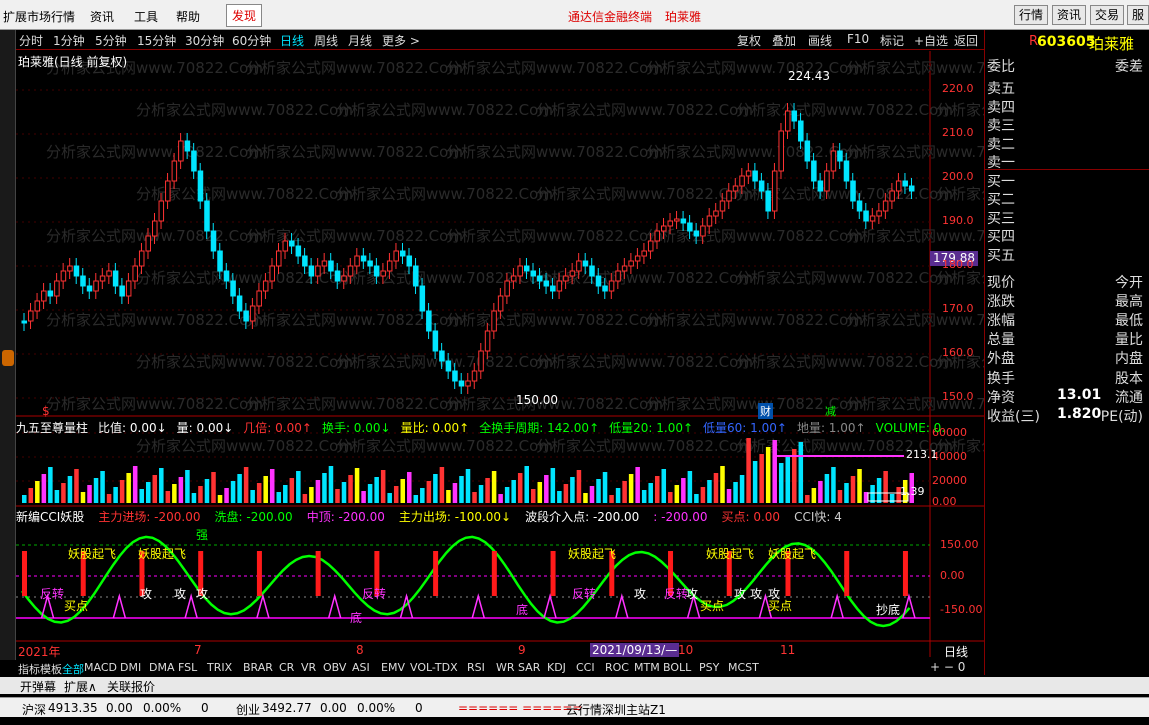 This screenshot has height=725, width=1149. I want to click on indicator-tab-1: 模板, so click(51, 669).